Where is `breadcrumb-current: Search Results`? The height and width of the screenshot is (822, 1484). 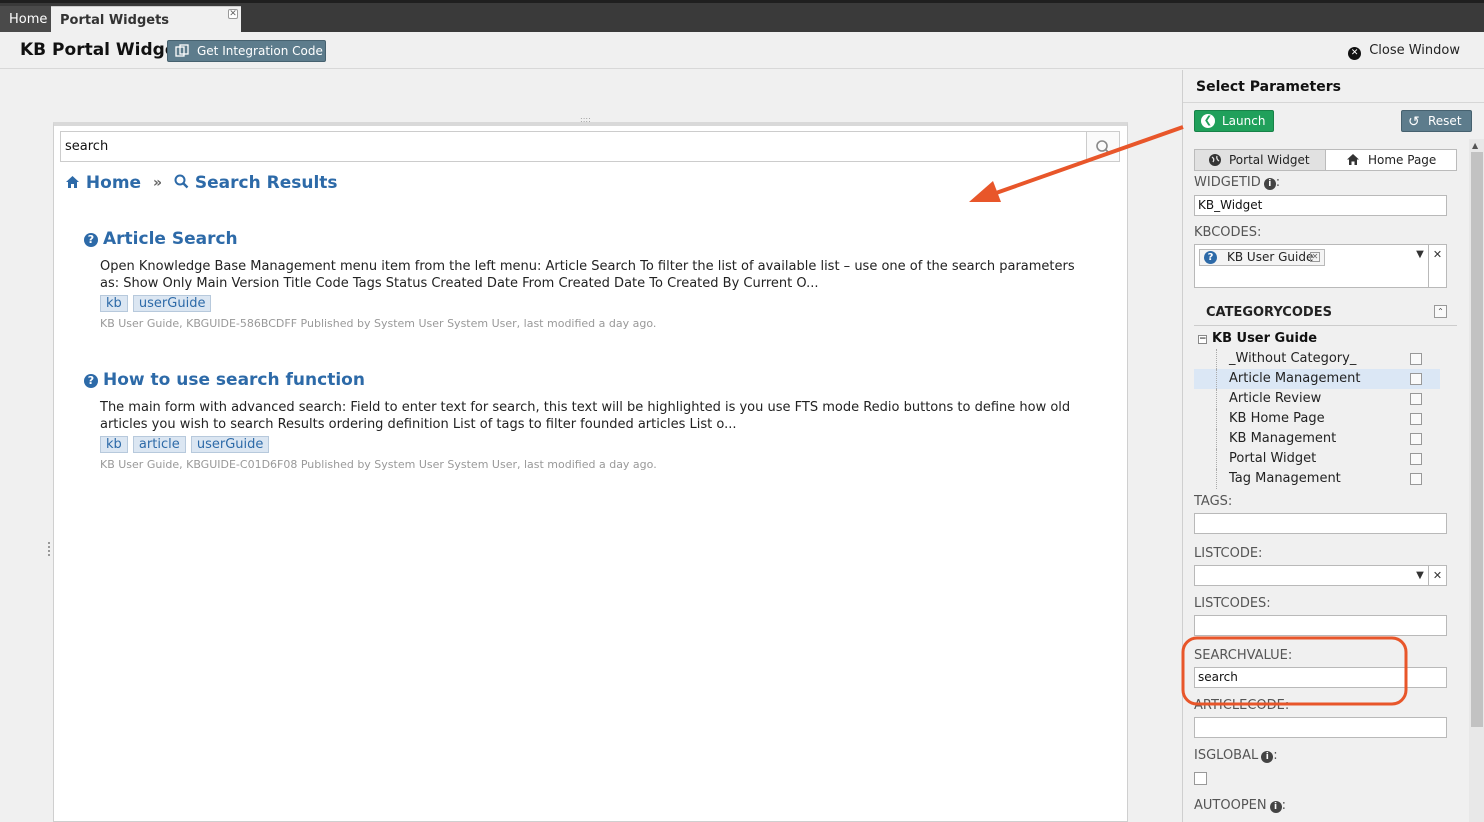 breadcrumb-current: Search Results is located at coordinates (256, 183).